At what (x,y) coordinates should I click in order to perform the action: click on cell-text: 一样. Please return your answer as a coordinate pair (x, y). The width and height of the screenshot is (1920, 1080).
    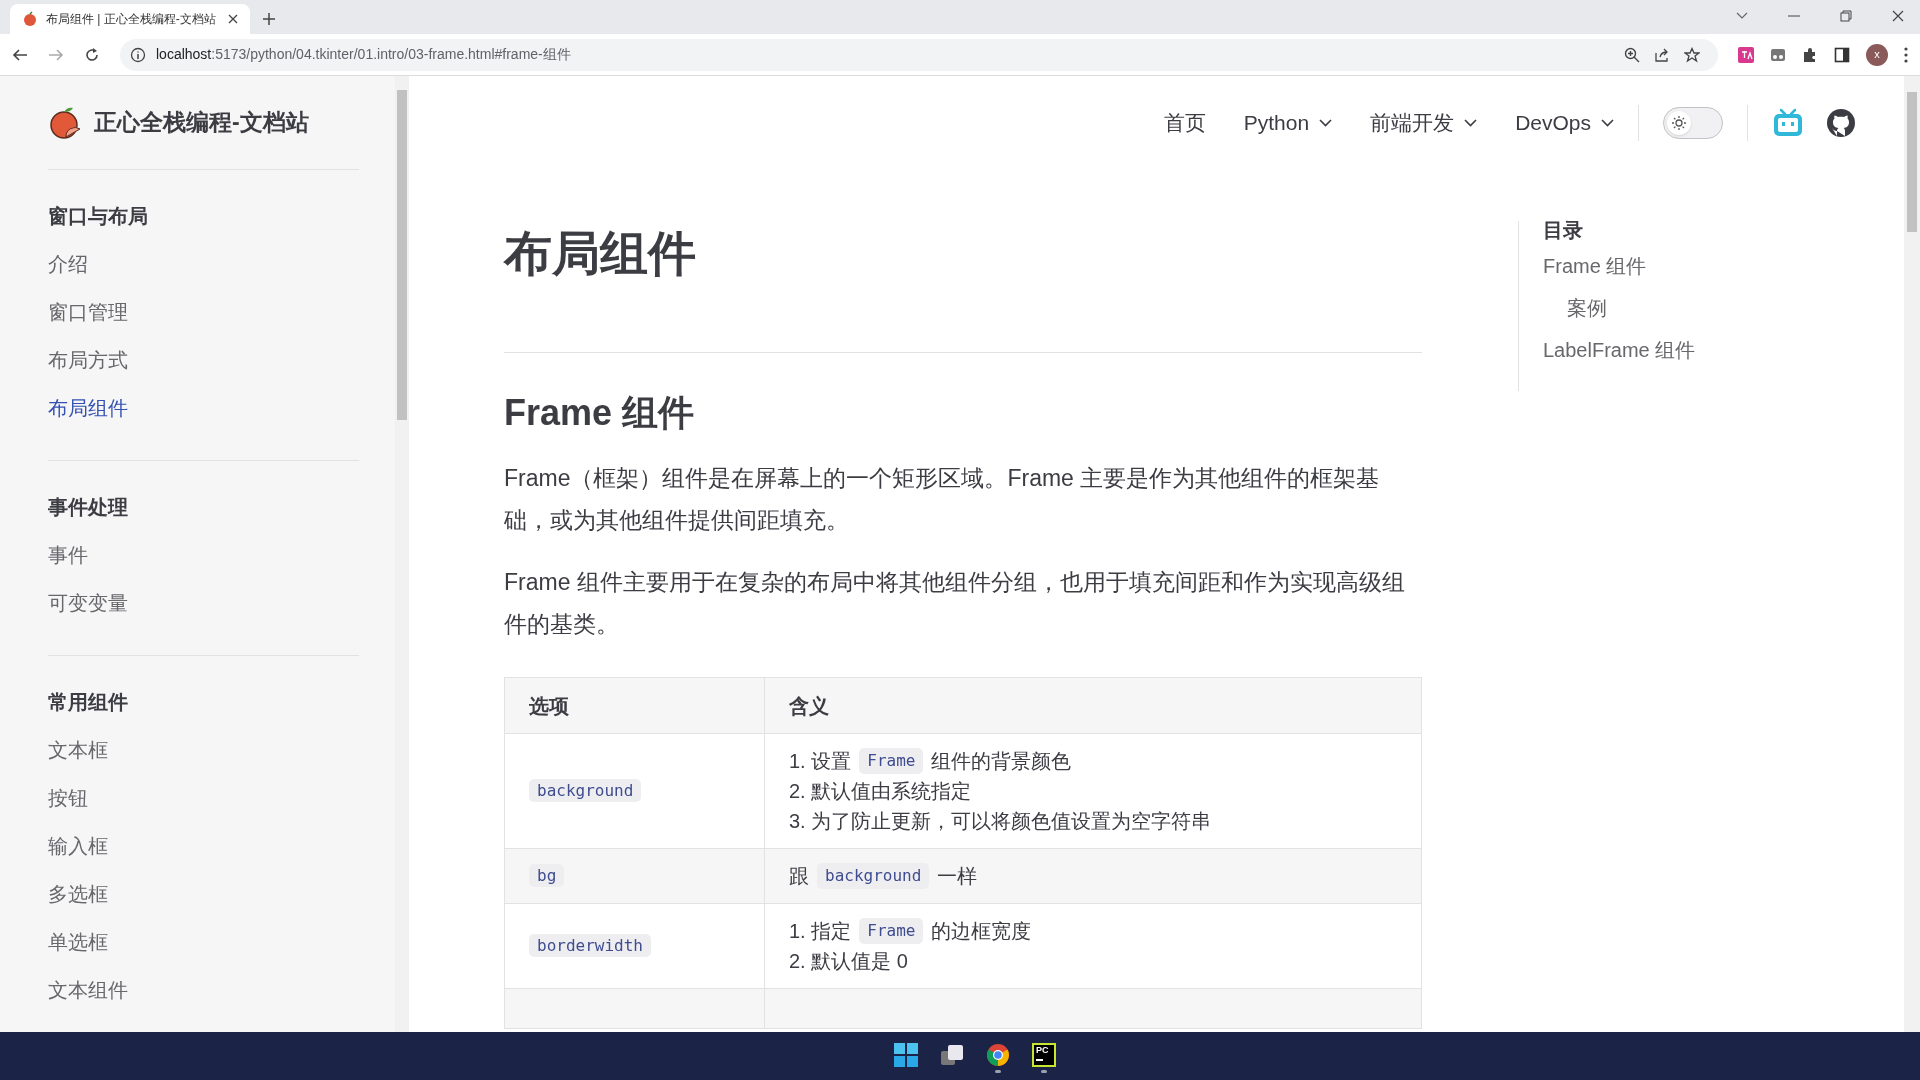
    Looking at the image, I should click on (957, 876).